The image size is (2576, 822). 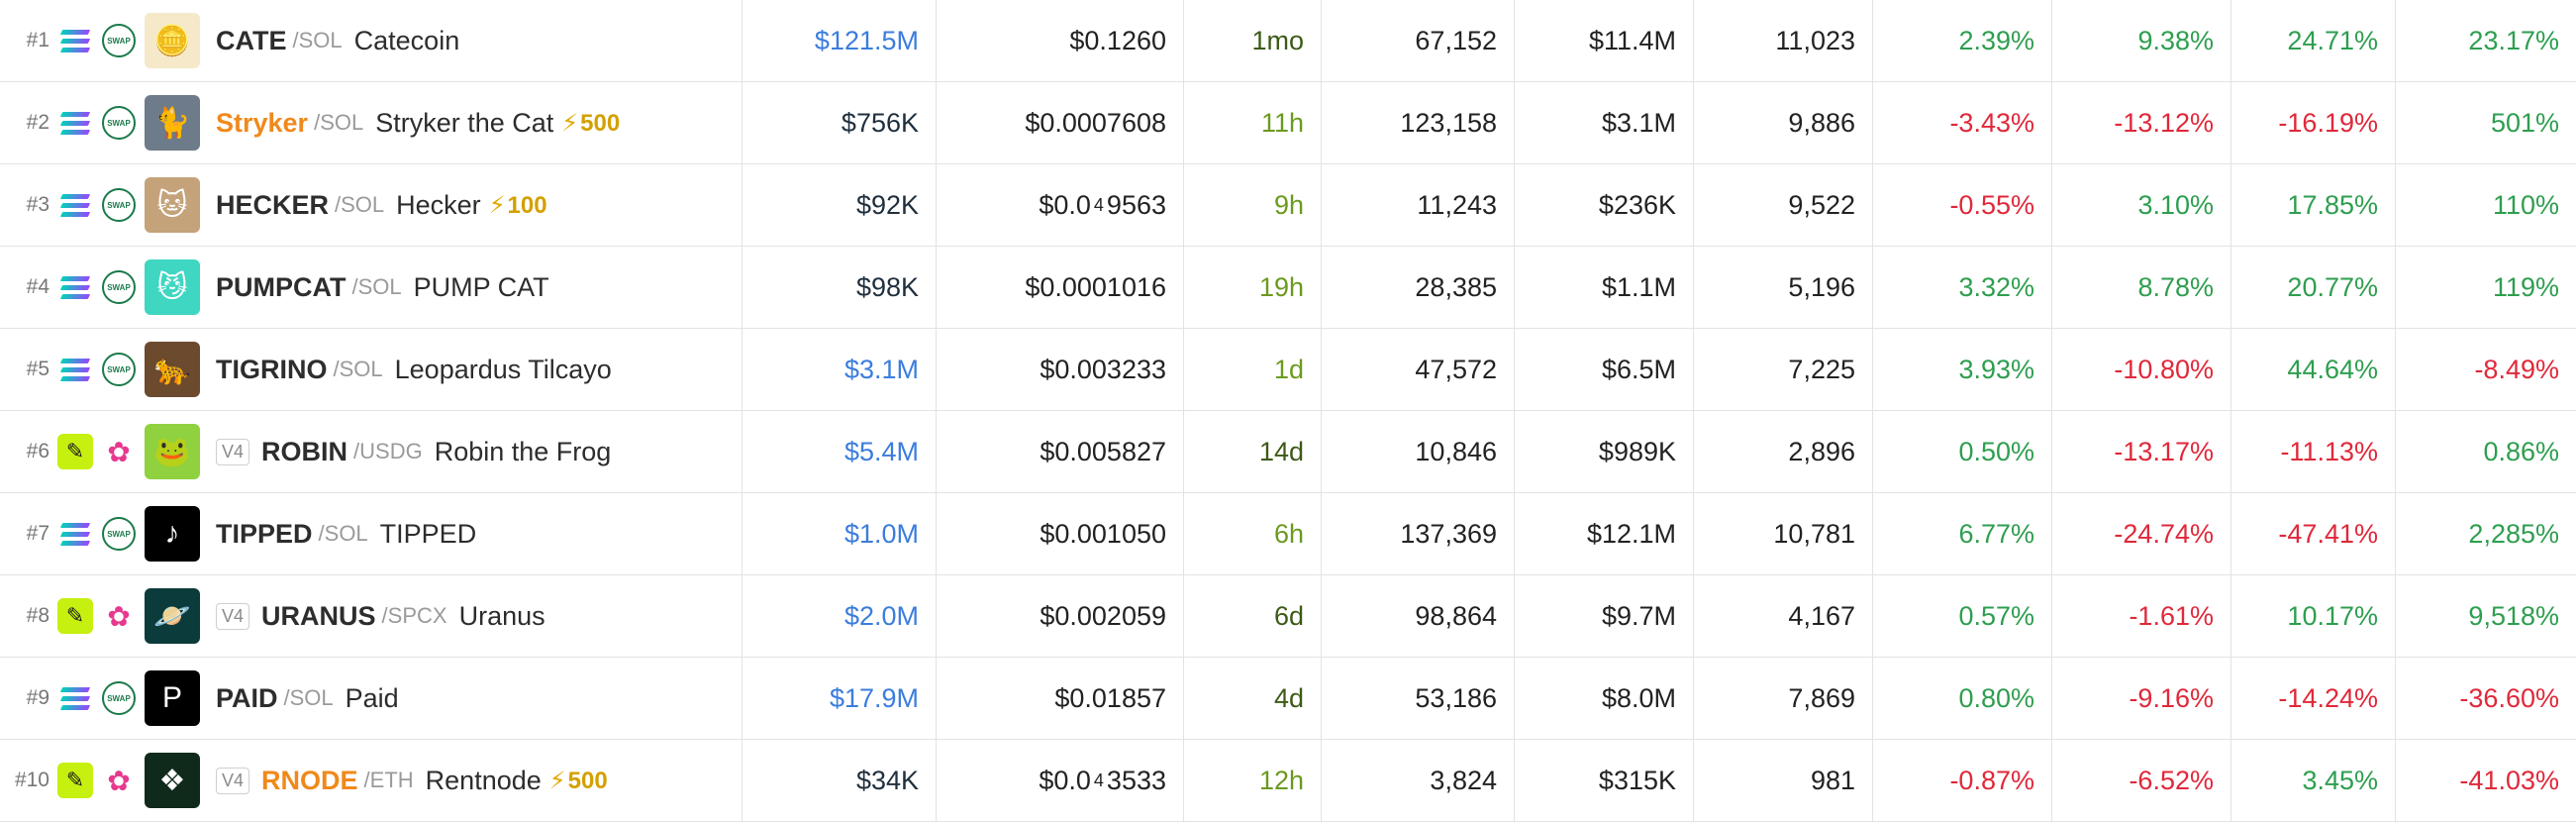 What do you see at coordinates (389, 780) in the screenshot?
I see `quote-token: /ETH` at bounding box center [389, 780].